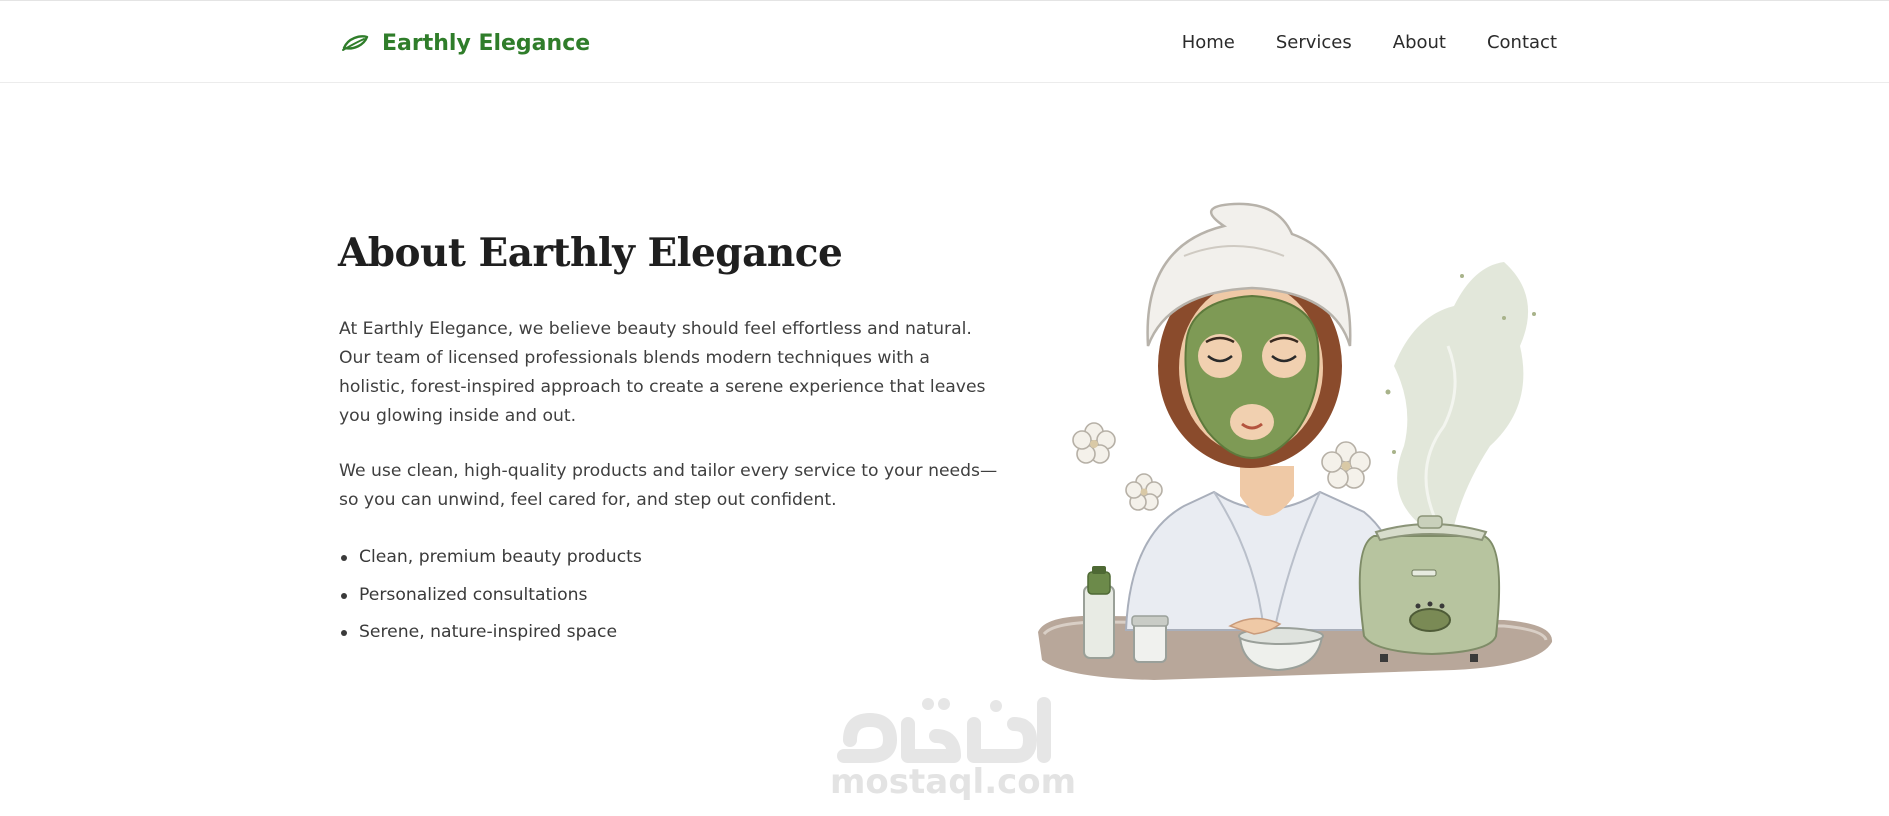 This screenshot has width=1889, height=816. What do you see at coordinates (1419, 42) in the screenshot?
I see `nav-about: About` at bounding box center [1419, 42].